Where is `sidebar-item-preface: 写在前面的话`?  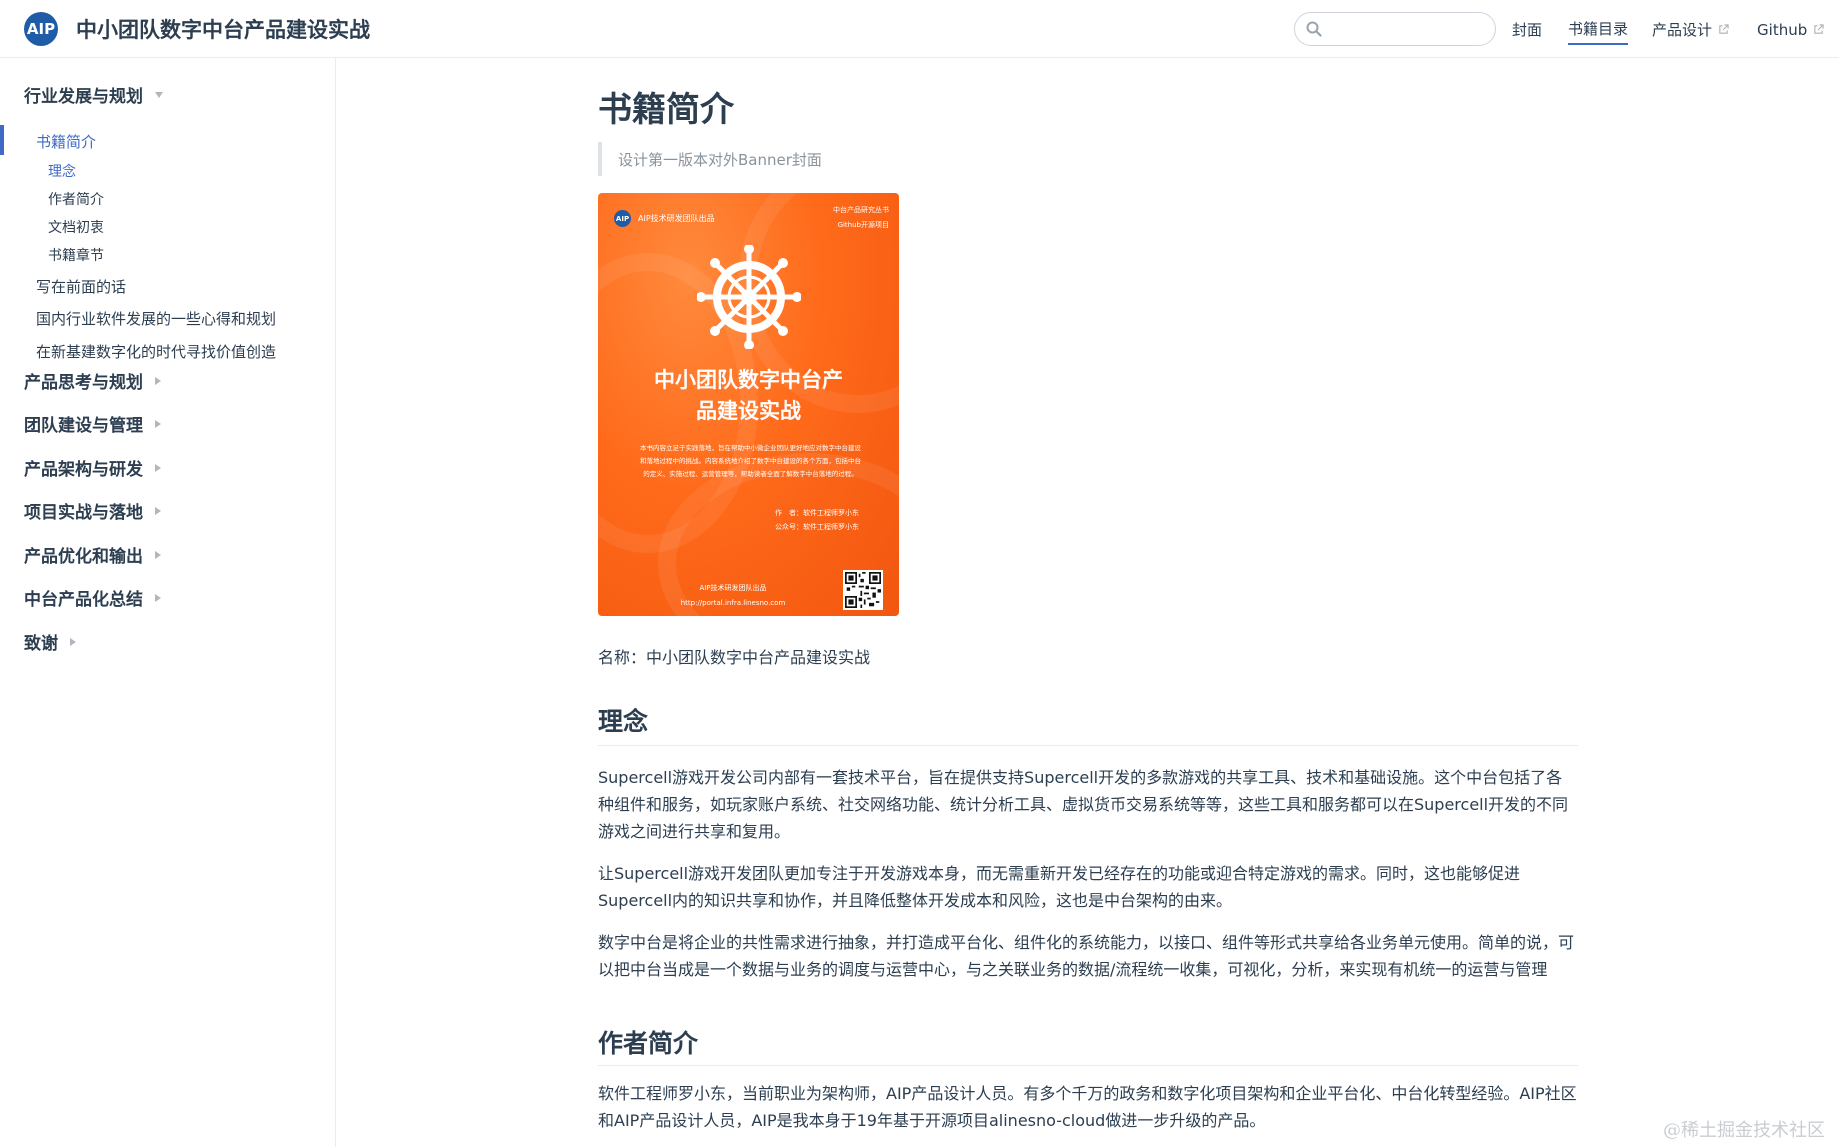
sidebar-item-preface: 写在前面的话 is located at coordinates (81, 286).